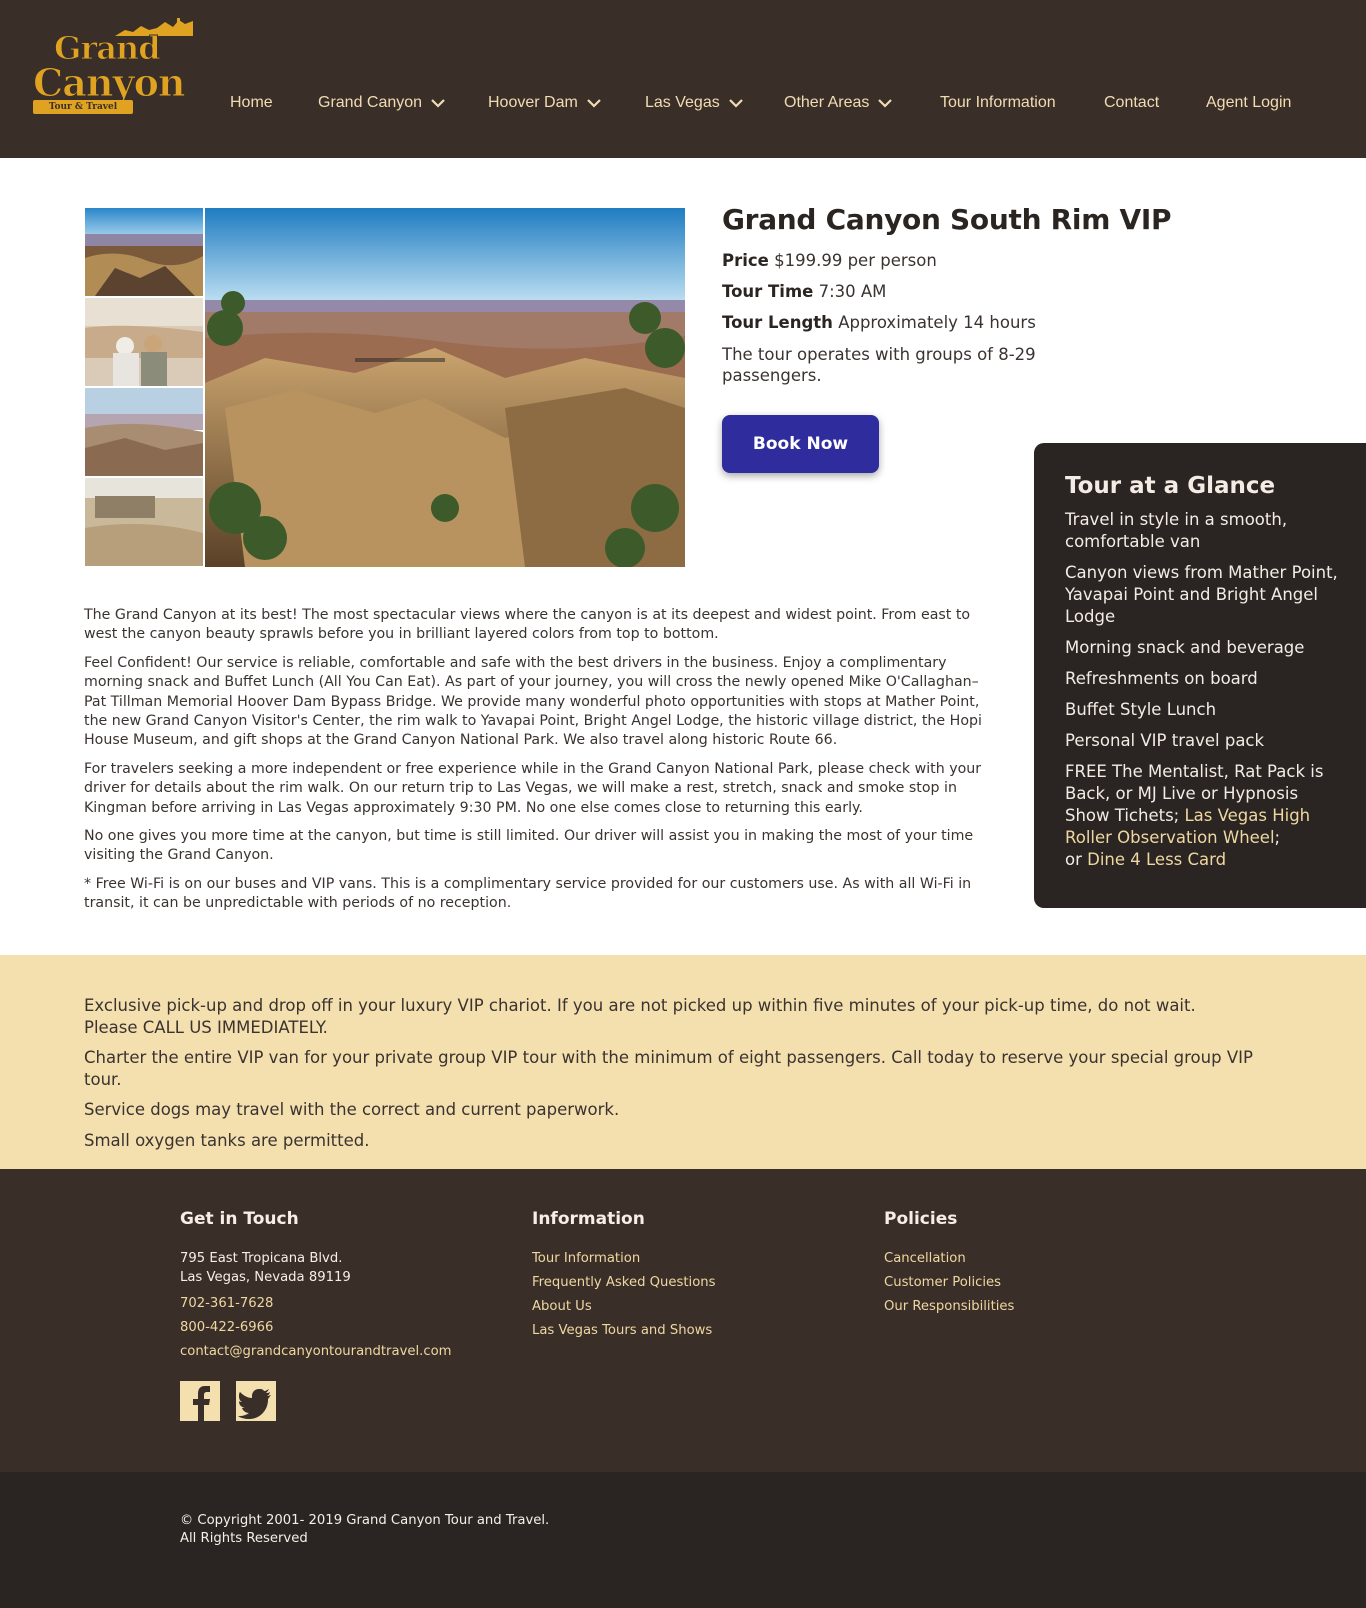 This screenshot has width=1366, height=1608. I want to click on tour-price: Price $199.99 per person, so click(829, 260).